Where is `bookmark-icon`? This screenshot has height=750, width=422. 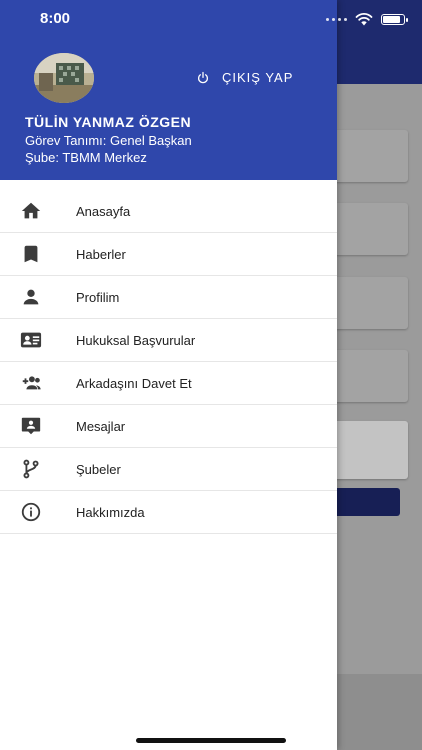 bookmark-icon is located at coordinates (31, 254).